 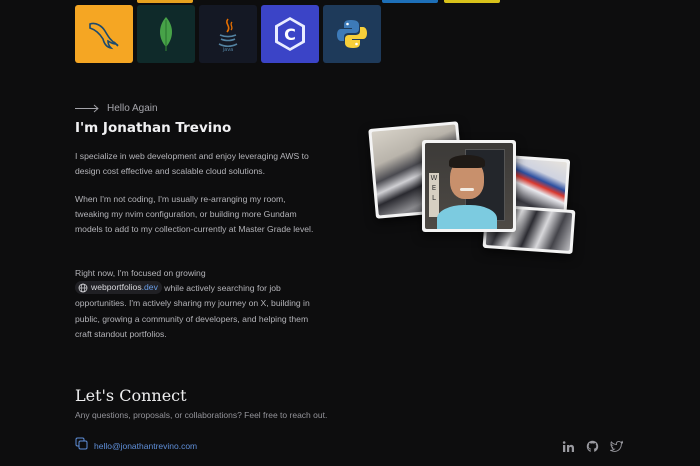 What do you see at coordinates (227, 49) in the screenshot?
I see `svg-text: java` at bounding box center [227, 49].